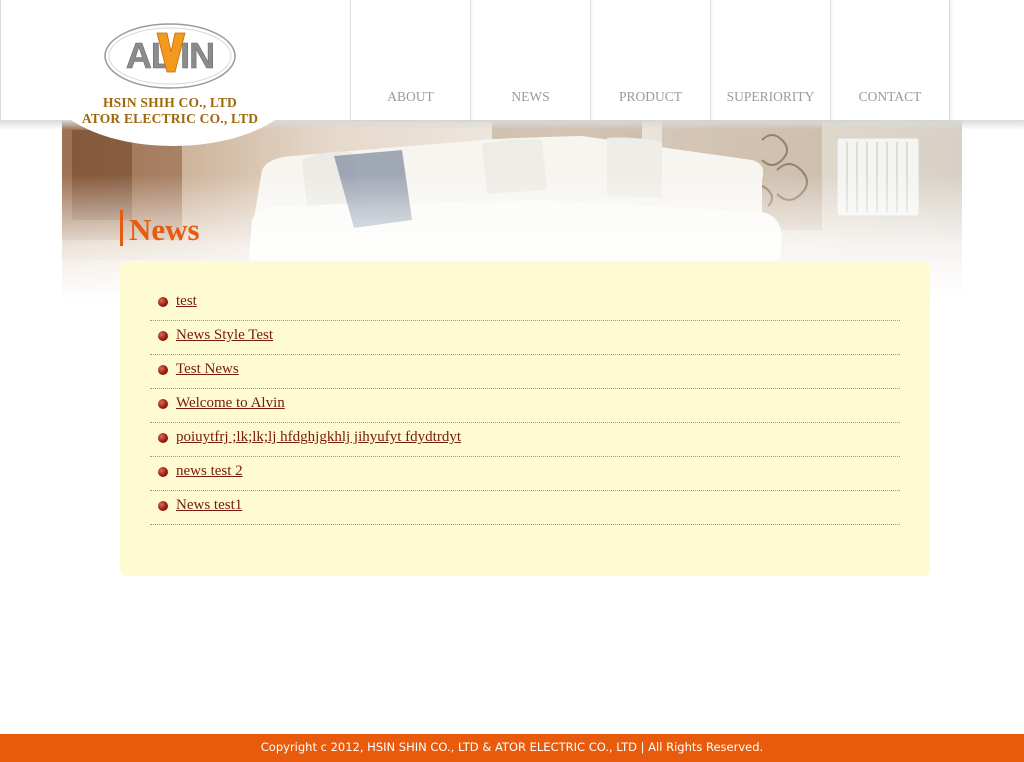  Describe the element at coordinates (525, 372) in the screenshot. I see `list-item: Test News` at that location.